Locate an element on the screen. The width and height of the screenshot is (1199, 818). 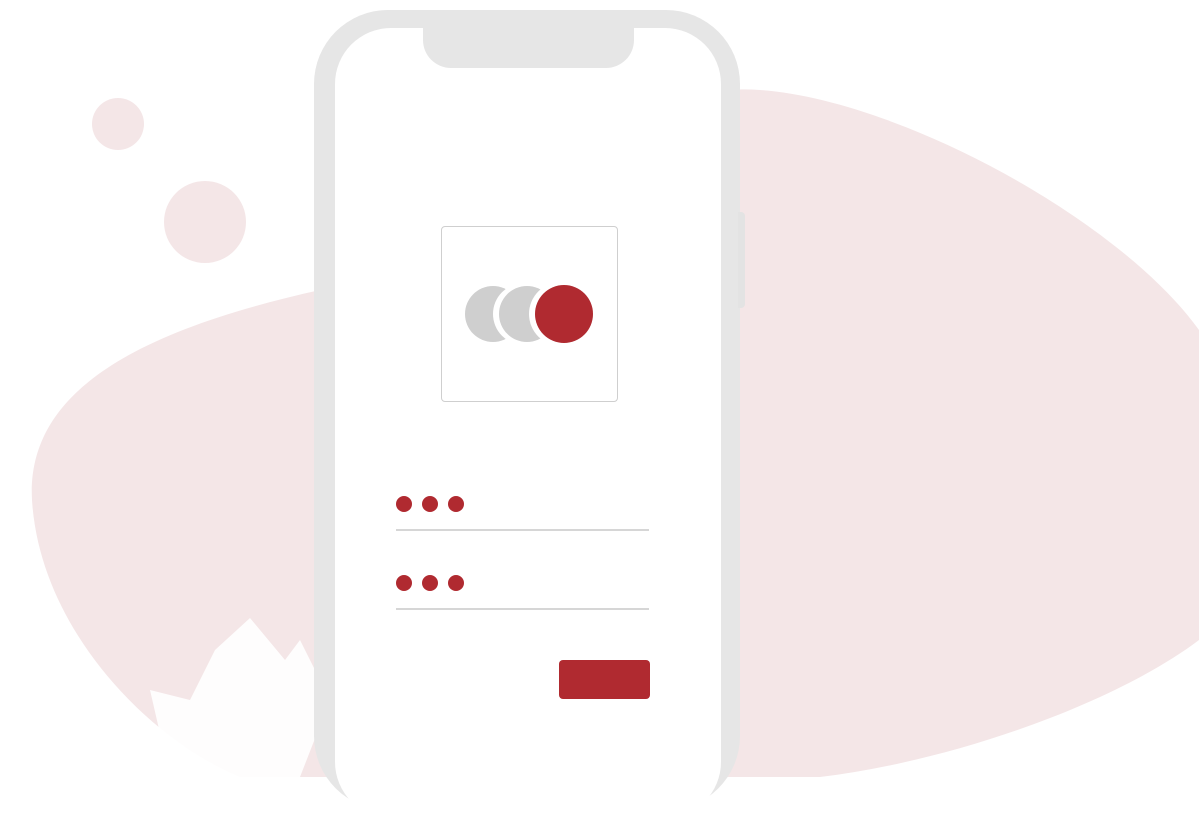
password-field is located at coordinates (522, 589).